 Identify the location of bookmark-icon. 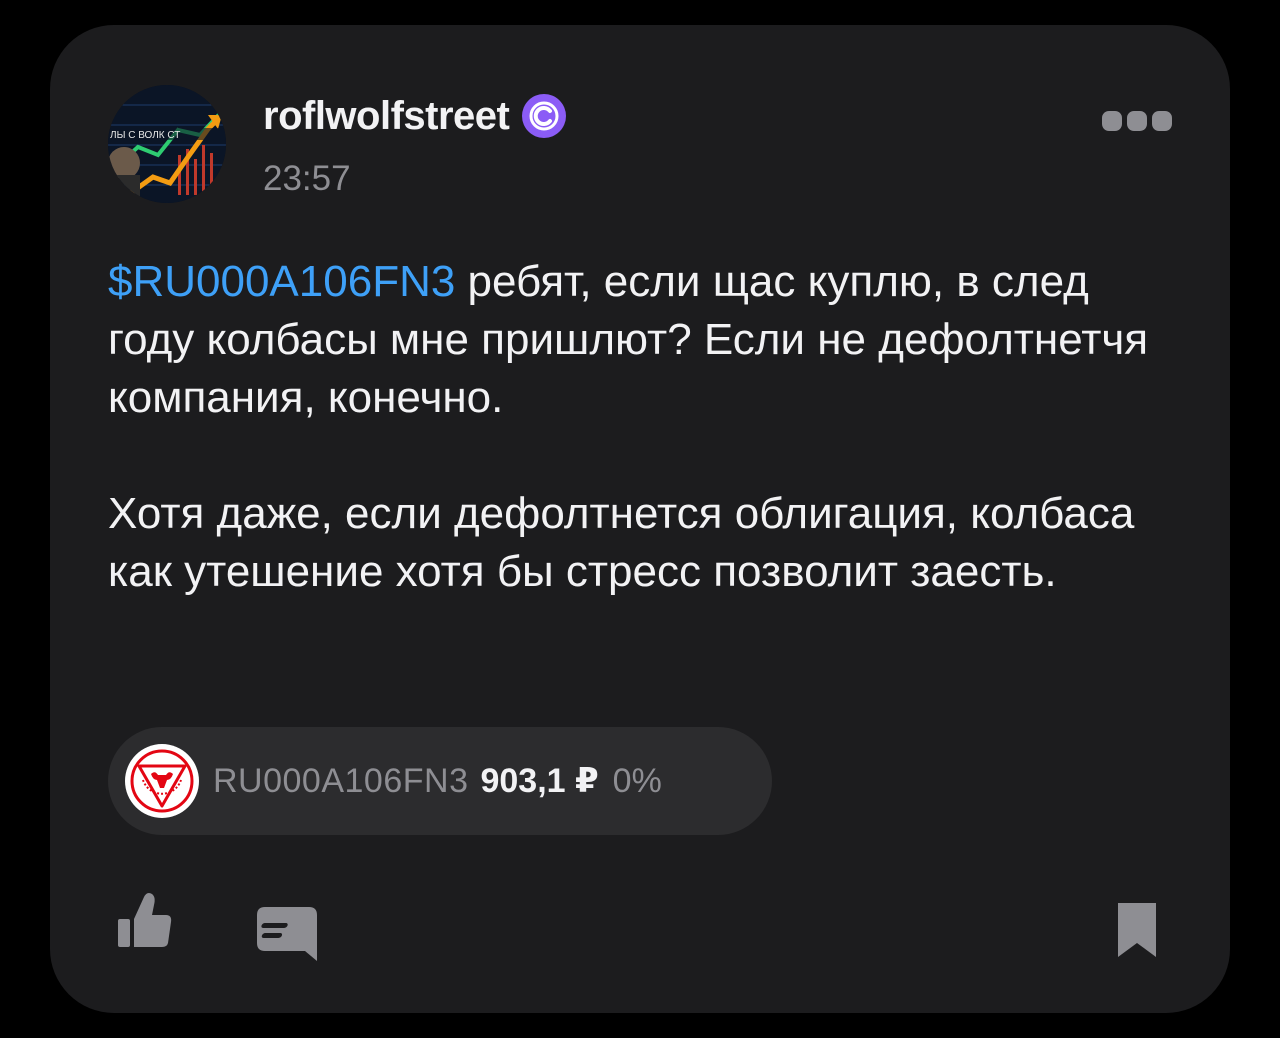
(1137, 930).